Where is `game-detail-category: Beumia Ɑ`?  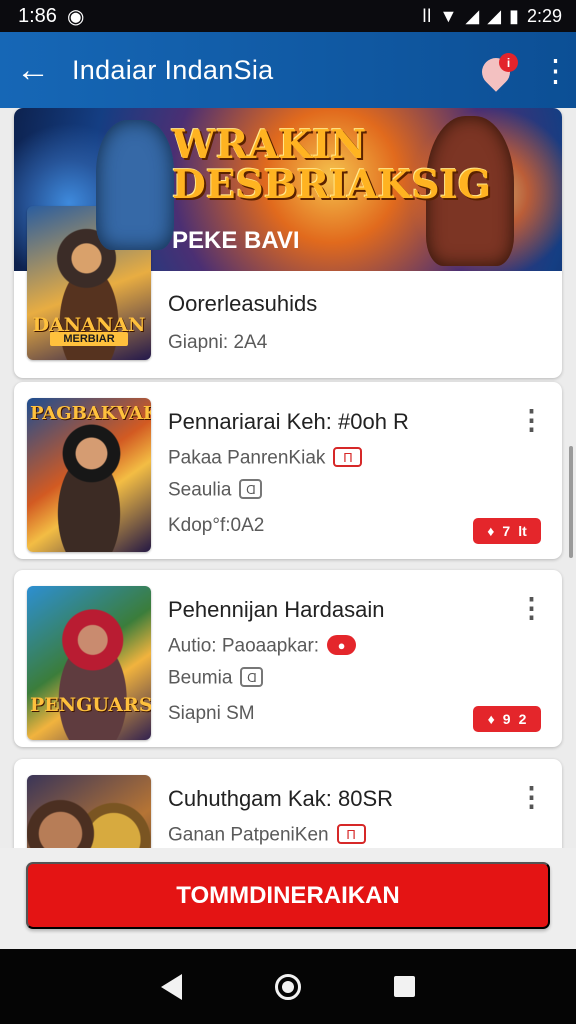 game-detail-category: Beumia Ɑ is located at coordinates (216, 678).